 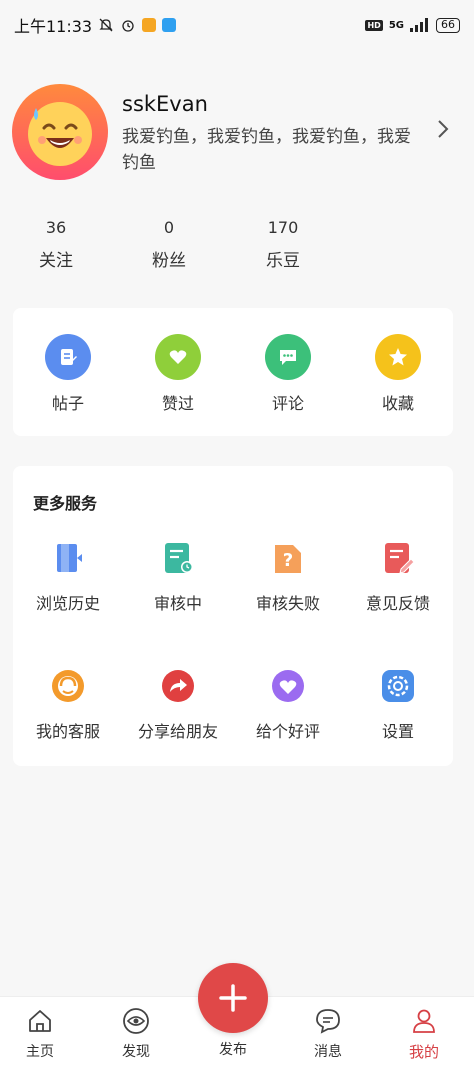 I want to click on status-time: 上午11:33, so click(x=53, y=26).